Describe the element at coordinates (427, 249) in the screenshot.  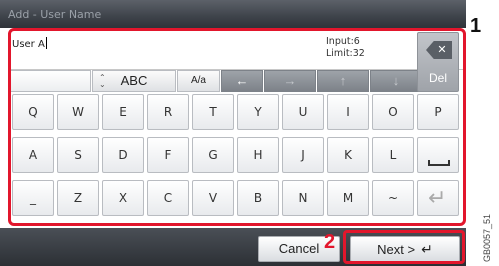
I see `enter-arrow-icon: ↵` at that location.